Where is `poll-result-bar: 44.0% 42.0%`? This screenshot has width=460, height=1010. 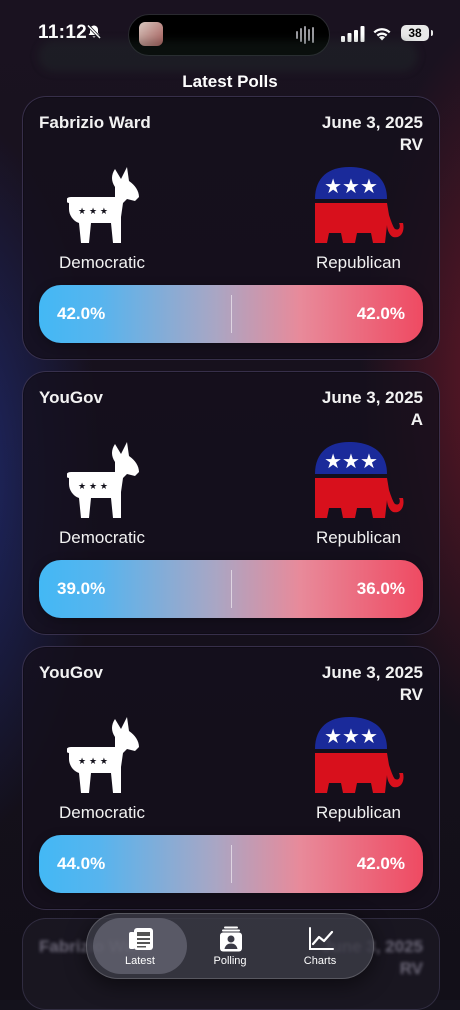 poll-result-bar: 44.0% 42.0% is located at coordinates (231, 864).